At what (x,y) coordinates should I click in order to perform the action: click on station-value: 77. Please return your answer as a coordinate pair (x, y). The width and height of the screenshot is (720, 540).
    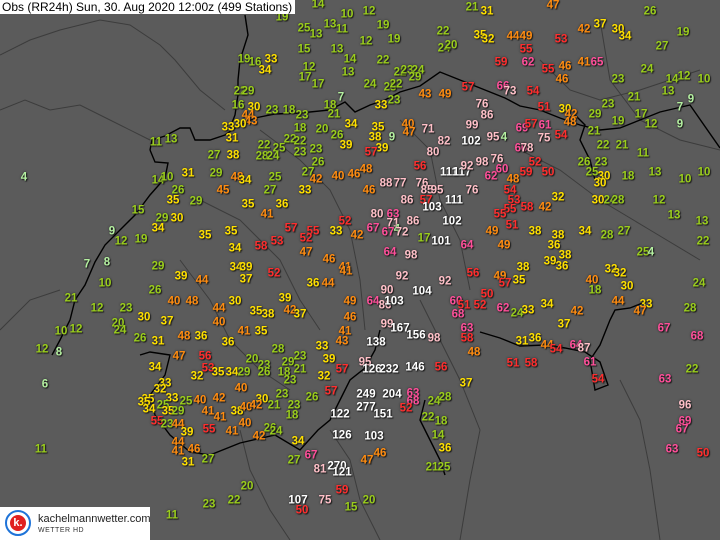
    Looking at the image, I should click on (400, 183).